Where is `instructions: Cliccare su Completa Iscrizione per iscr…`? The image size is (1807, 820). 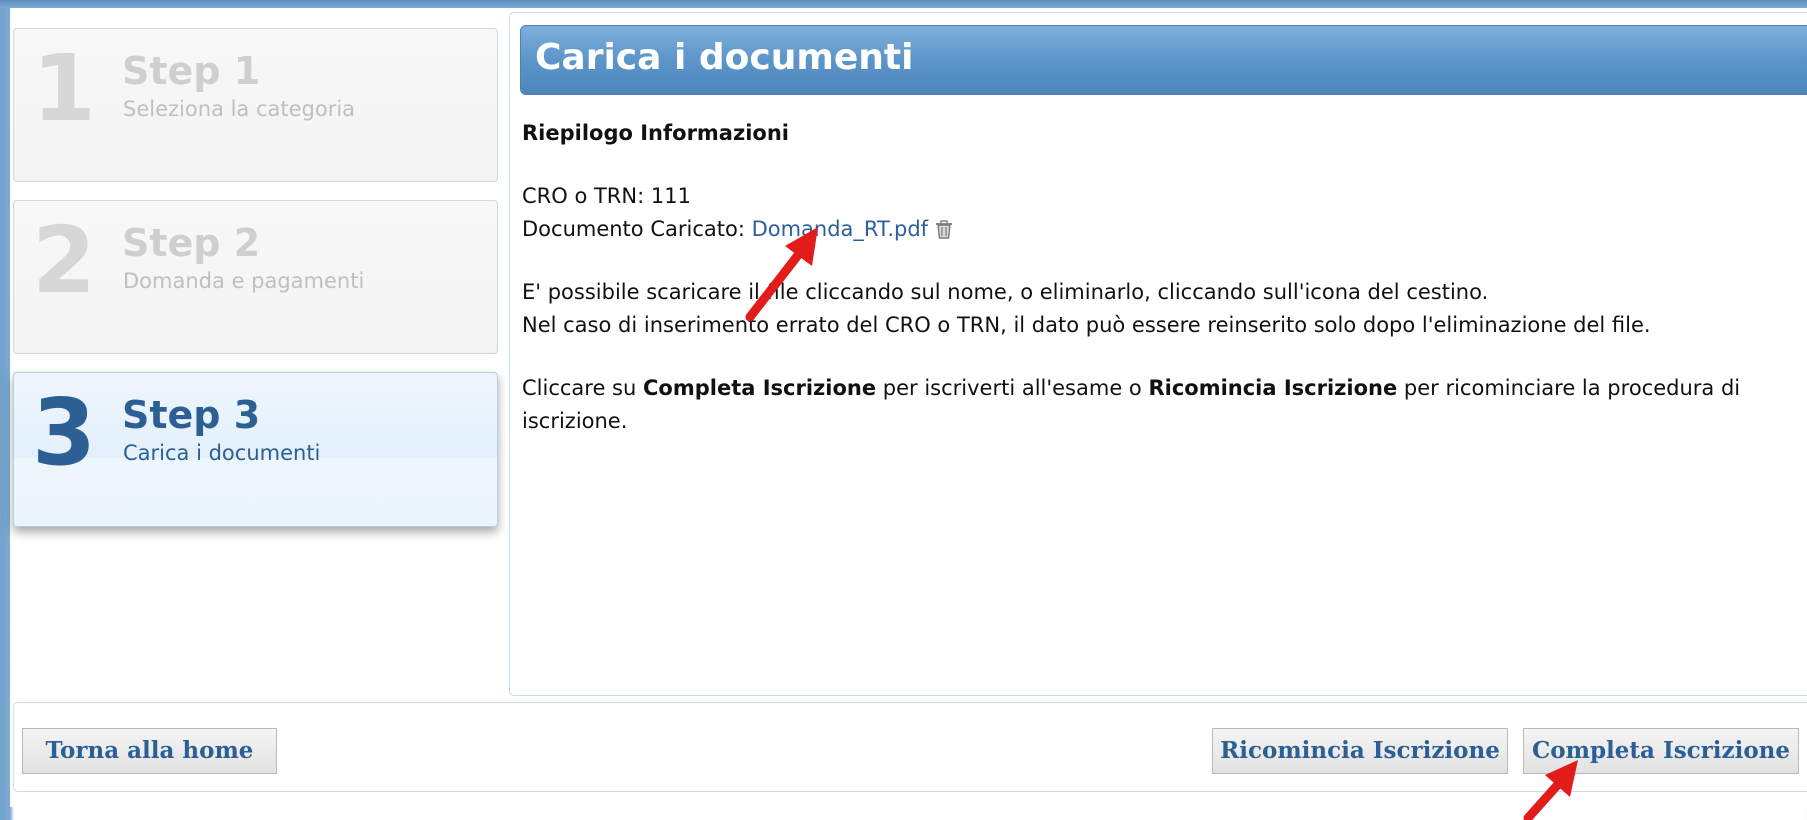
instructions: Cliccare su Completa Iscrizione per iscr… is located at coordinates (1164, 405).